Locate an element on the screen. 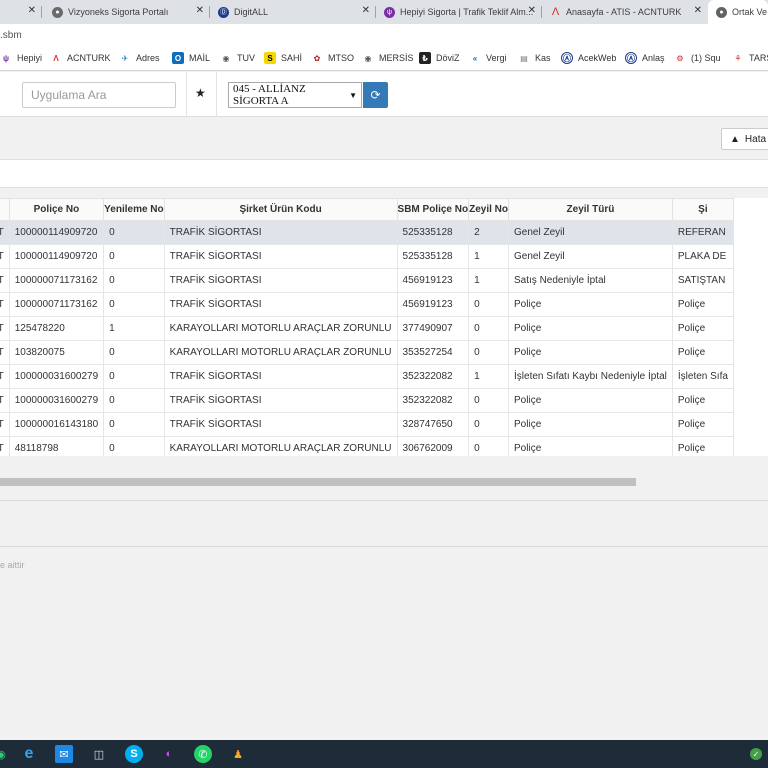 Image resolution: width=768 pixels, height=768 pixels. browser-tab-vizyoneks: ✕ is located at coordinates (21, 12).